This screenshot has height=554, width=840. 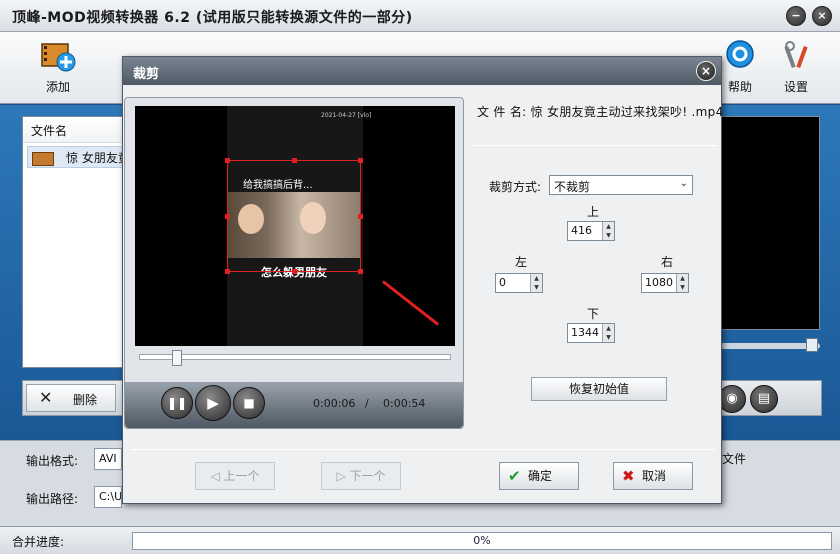 What do you see at coordinates (706, 71) in the screenshot?
I see `crop-dialog-close-button: ×` at bounding box center [706, 71].